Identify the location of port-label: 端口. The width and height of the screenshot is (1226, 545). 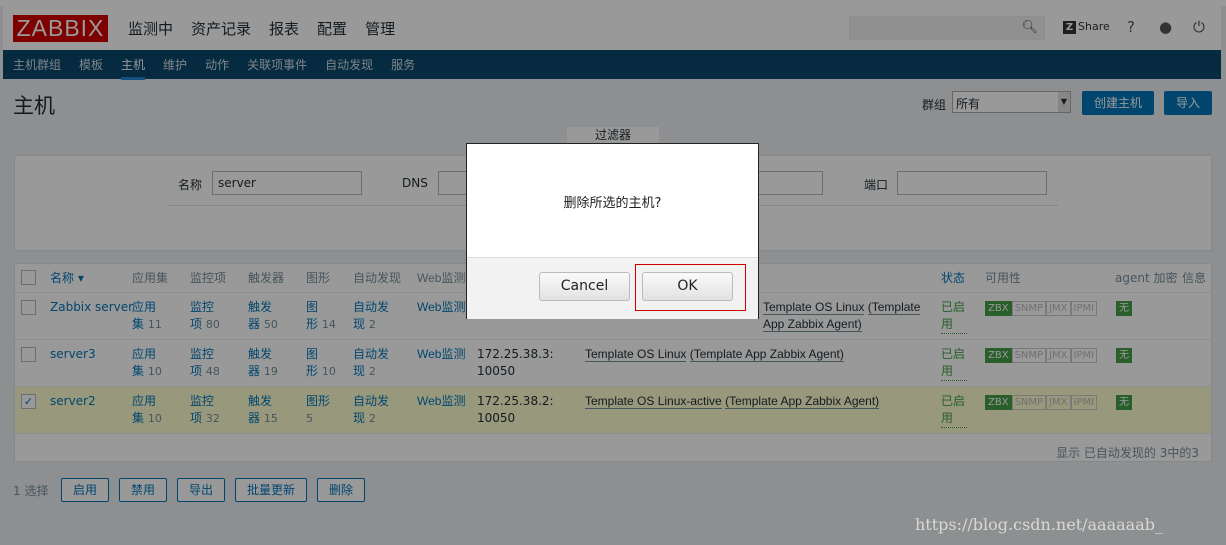
(876, 185).